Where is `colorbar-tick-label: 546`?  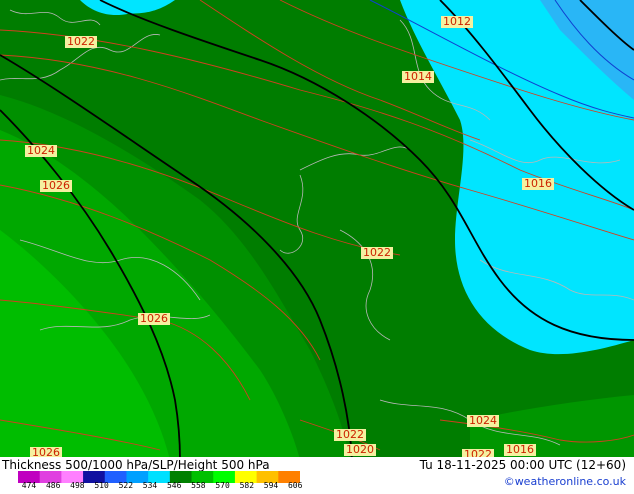 colorbar-tick-label: 546 is located at coordinates (174, 485).